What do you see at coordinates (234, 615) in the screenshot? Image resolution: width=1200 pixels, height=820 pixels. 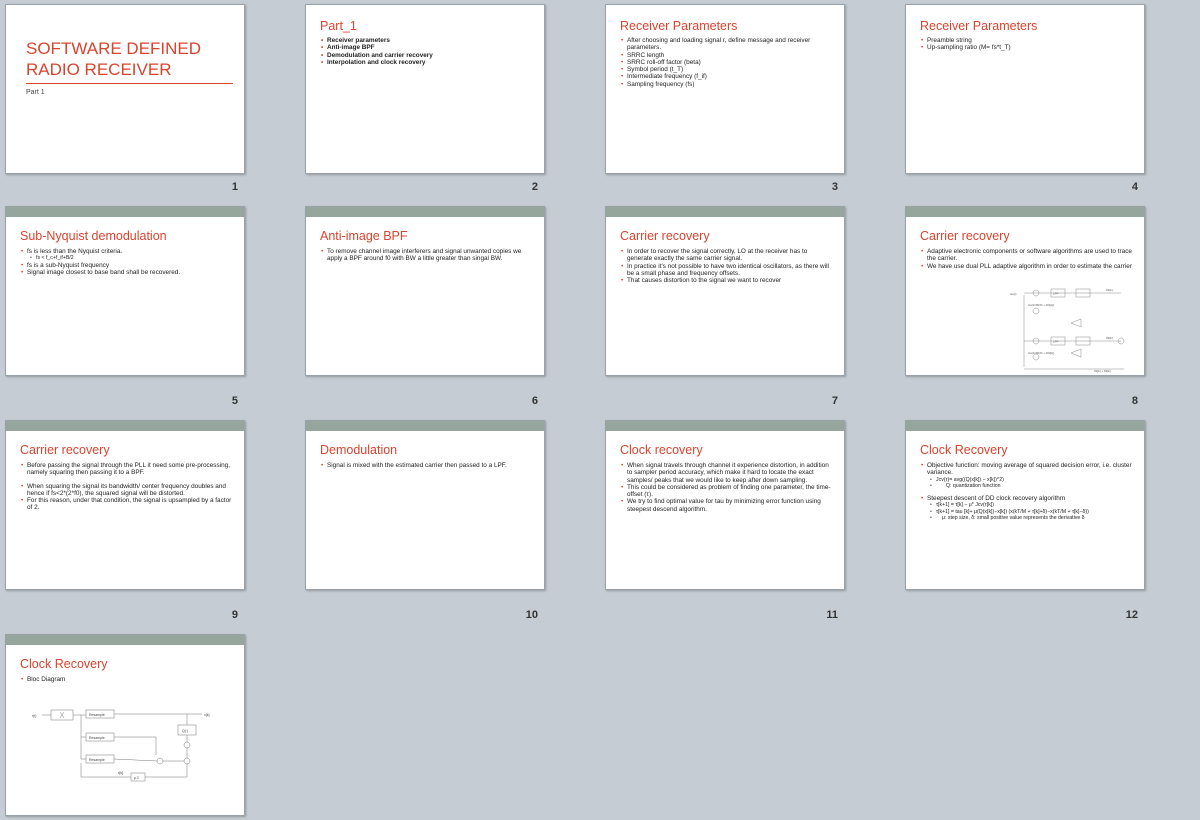 I see `slide-number: 9` at bounding box center [234, 615].